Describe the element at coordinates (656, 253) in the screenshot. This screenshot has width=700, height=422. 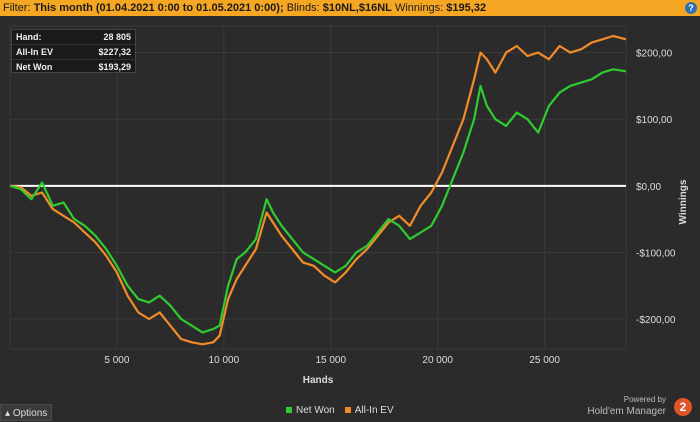
I see `y-tick-label: -$100,00` at that location.